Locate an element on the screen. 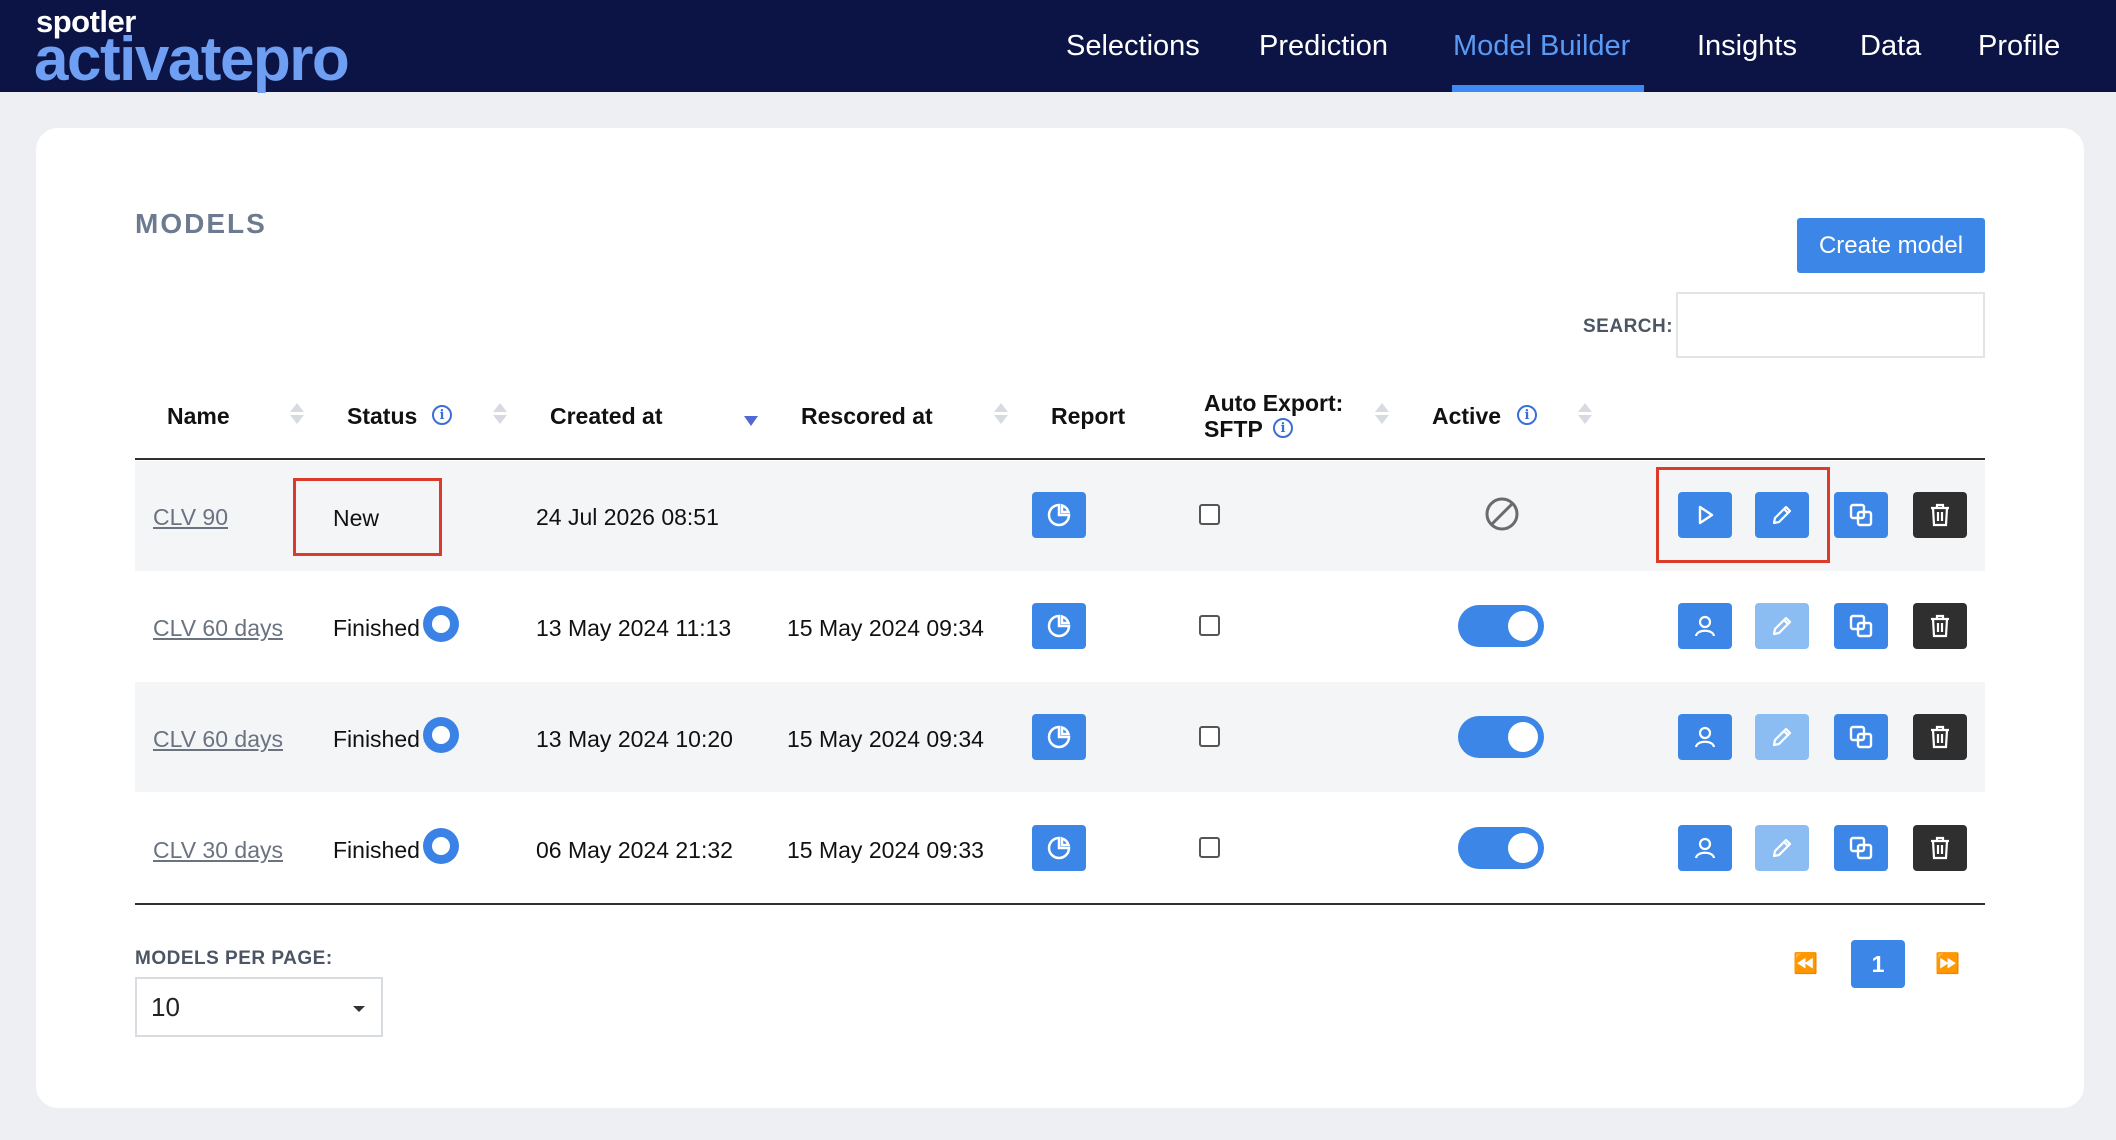  table-header-divider is located at coordinates (1060, 459).